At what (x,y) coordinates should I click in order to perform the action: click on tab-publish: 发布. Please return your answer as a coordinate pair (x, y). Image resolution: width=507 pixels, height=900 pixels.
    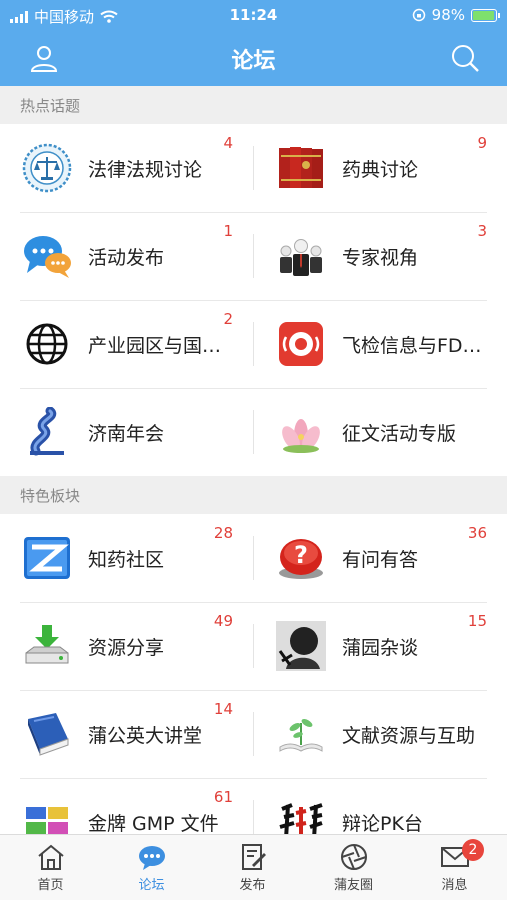
    Looking at the image, I should click on (252, 868).